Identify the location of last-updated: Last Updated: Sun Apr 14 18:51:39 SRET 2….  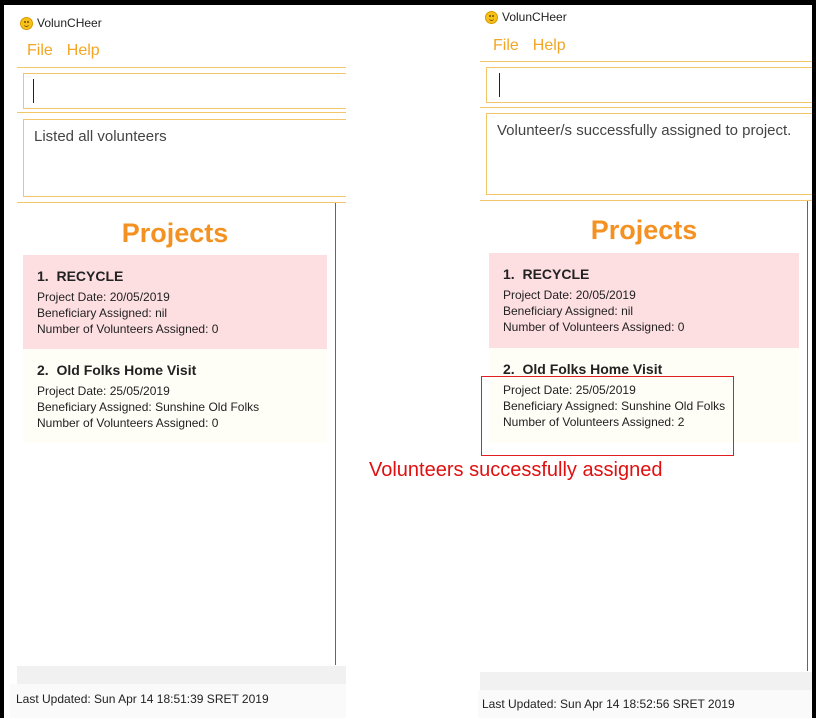
(142, 699).